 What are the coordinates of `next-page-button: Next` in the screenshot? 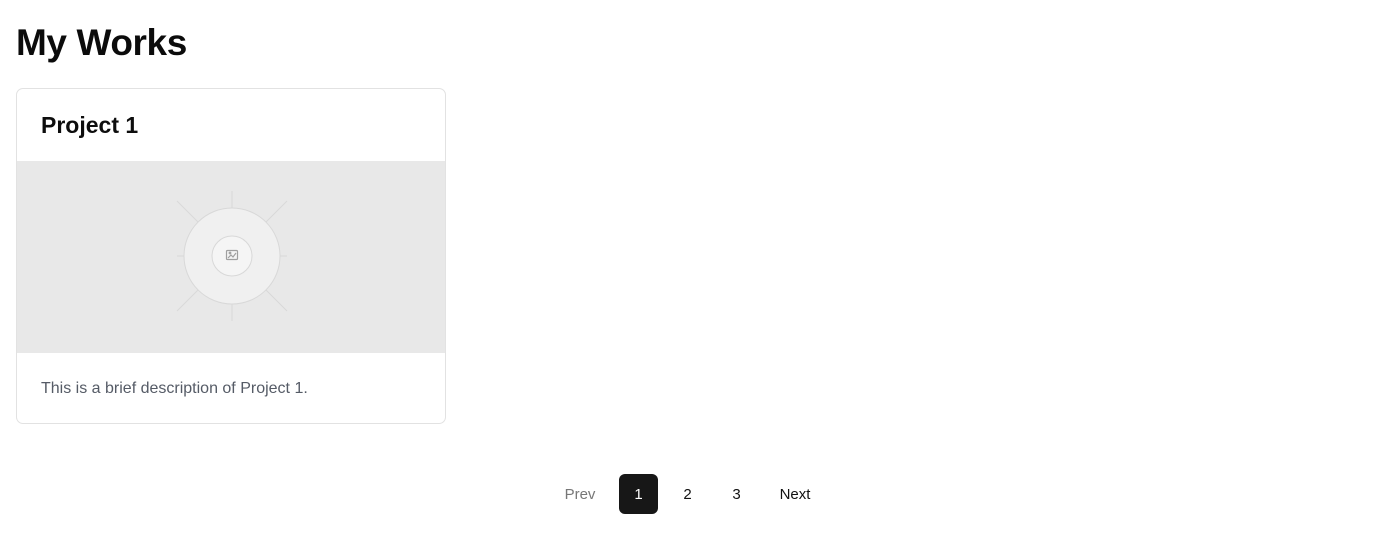 It's located at (795, 494).